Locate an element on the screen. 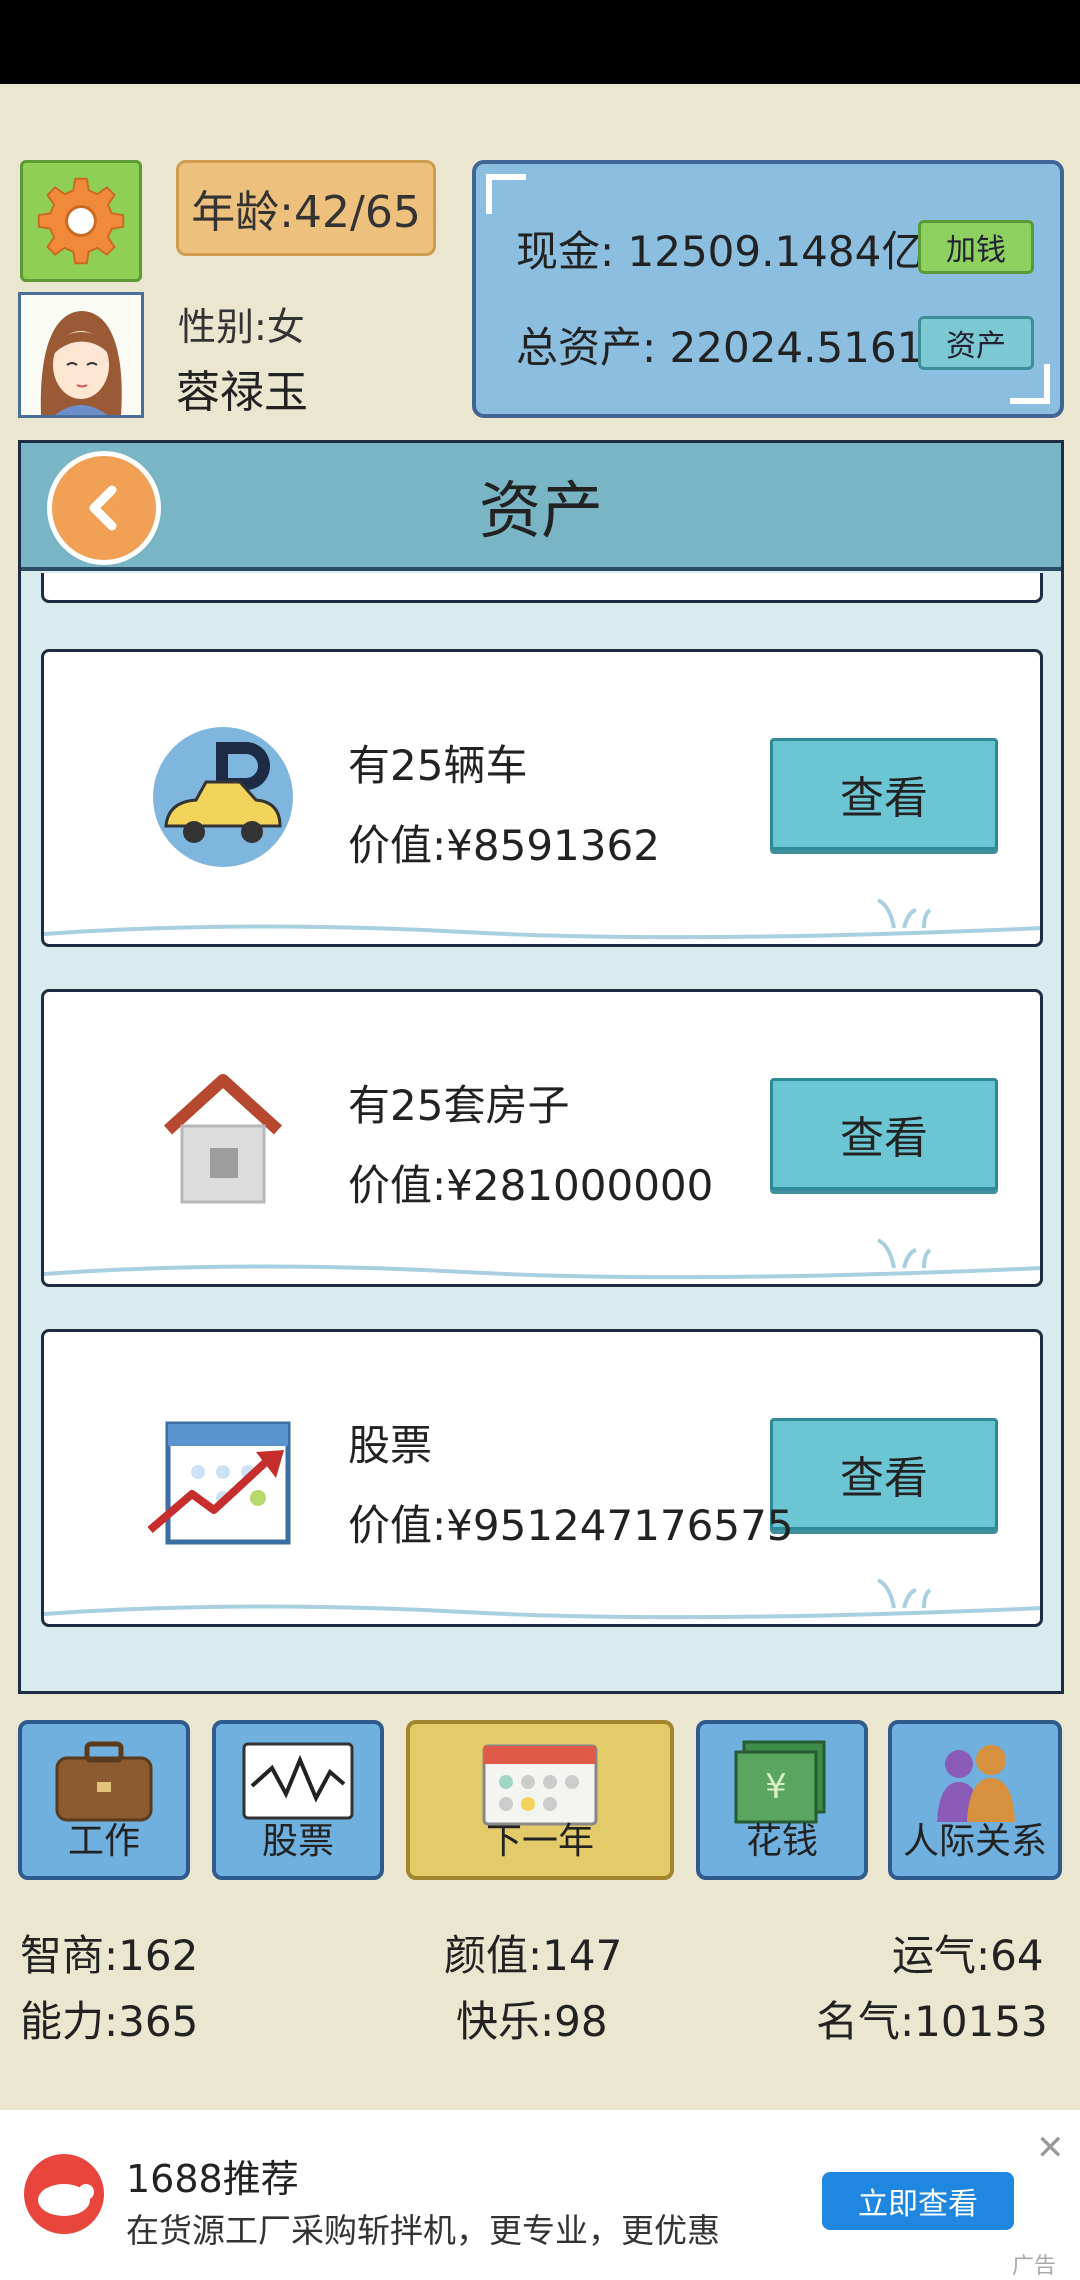 This screenshot has width=1080, height=2280. avatar-portrait-icon is located at coordinates (81, 355).